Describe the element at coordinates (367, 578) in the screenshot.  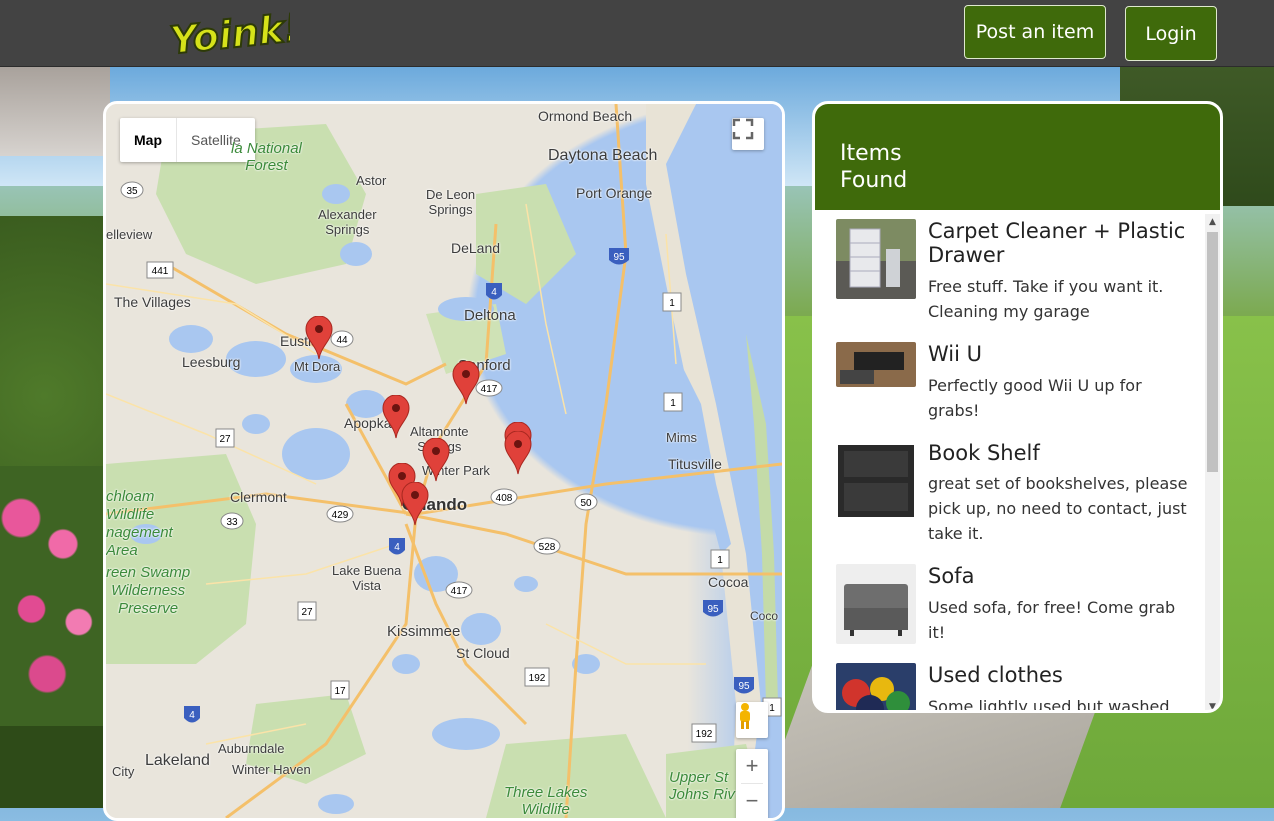
I see `map-label: Lake Buena Vista` at that location.